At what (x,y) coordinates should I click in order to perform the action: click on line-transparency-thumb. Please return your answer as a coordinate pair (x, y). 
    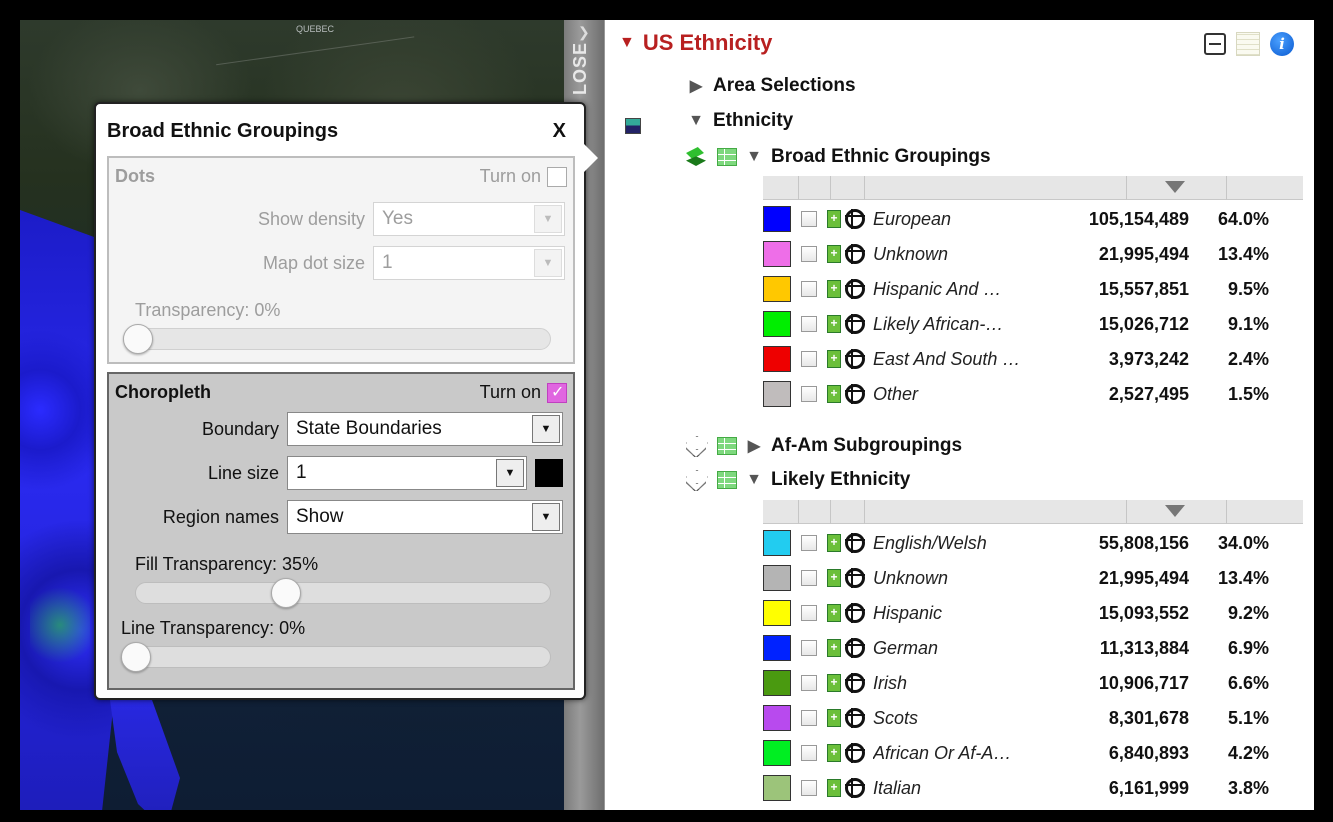
    Looking at the image, I should click on (136, 657).